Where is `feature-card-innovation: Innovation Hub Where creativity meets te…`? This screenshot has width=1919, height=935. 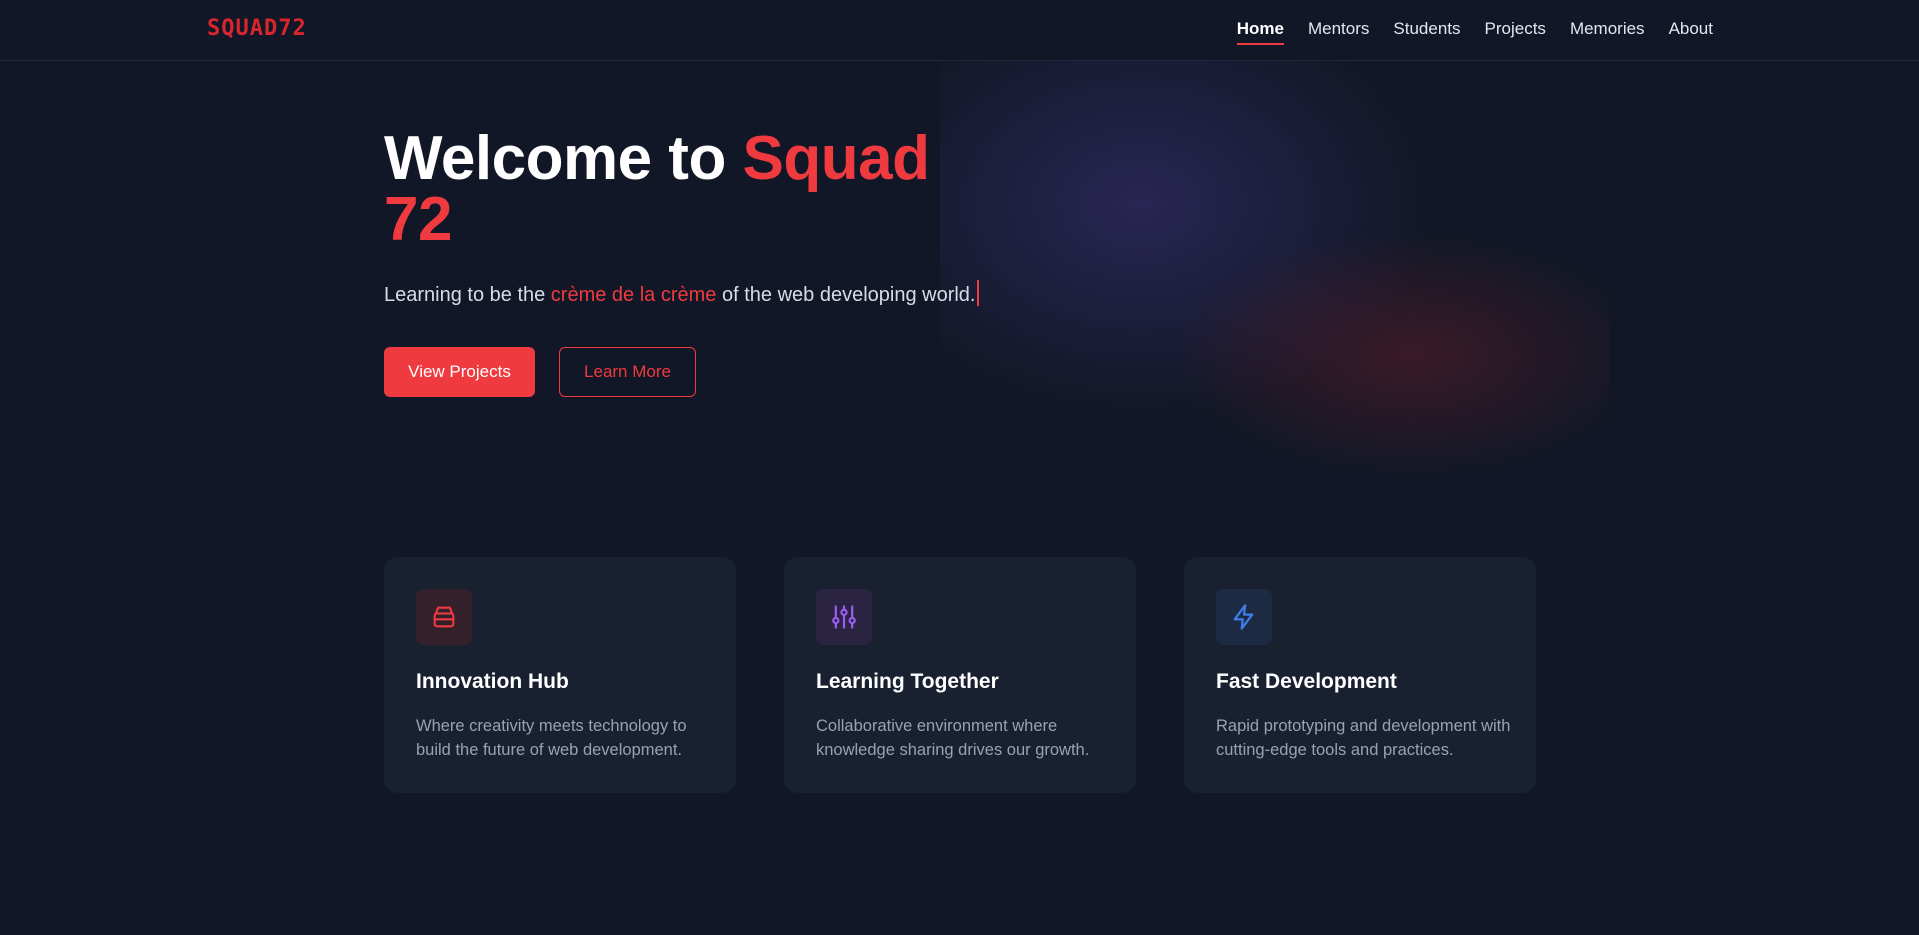 feature-card-innovation: Innovation Hub Where creativity meets te… is located at coordinates (560, 675).